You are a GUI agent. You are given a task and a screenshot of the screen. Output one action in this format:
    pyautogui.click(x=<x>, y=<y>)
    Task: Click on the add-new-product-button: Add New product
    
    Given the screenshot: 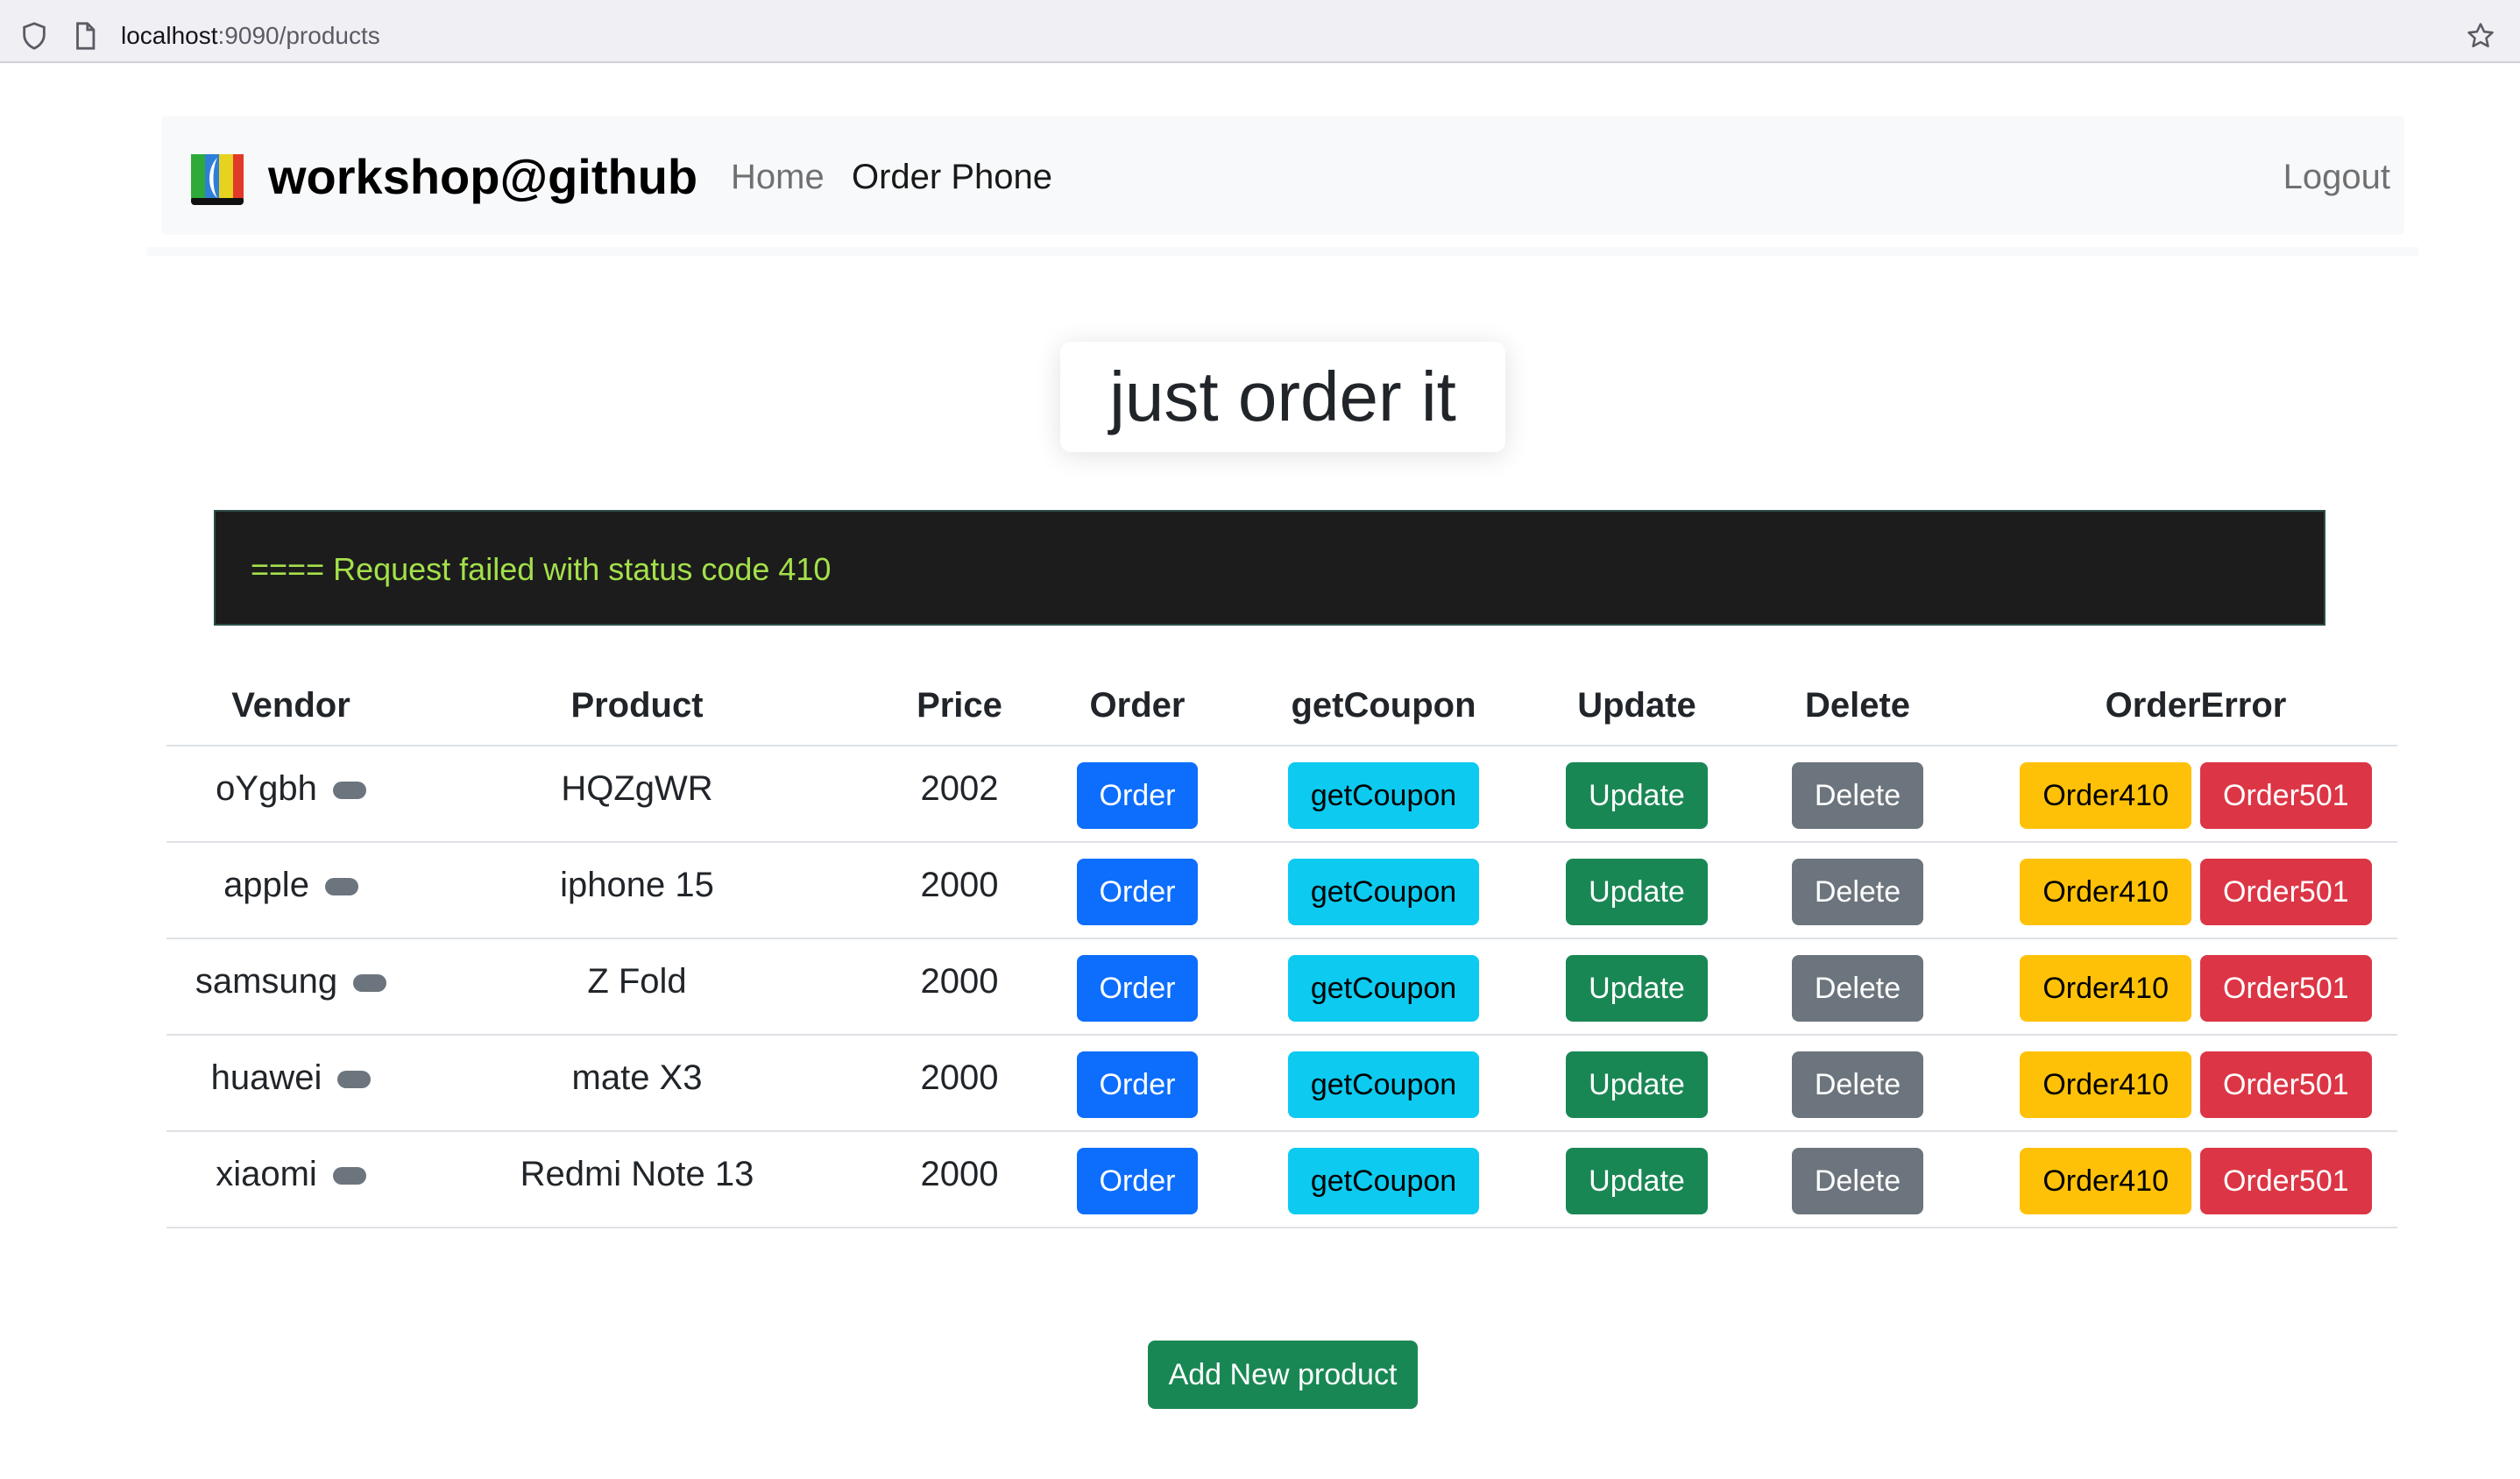 What is the action you would take?
    pyautogui.click(x=1283, y=1375)
    